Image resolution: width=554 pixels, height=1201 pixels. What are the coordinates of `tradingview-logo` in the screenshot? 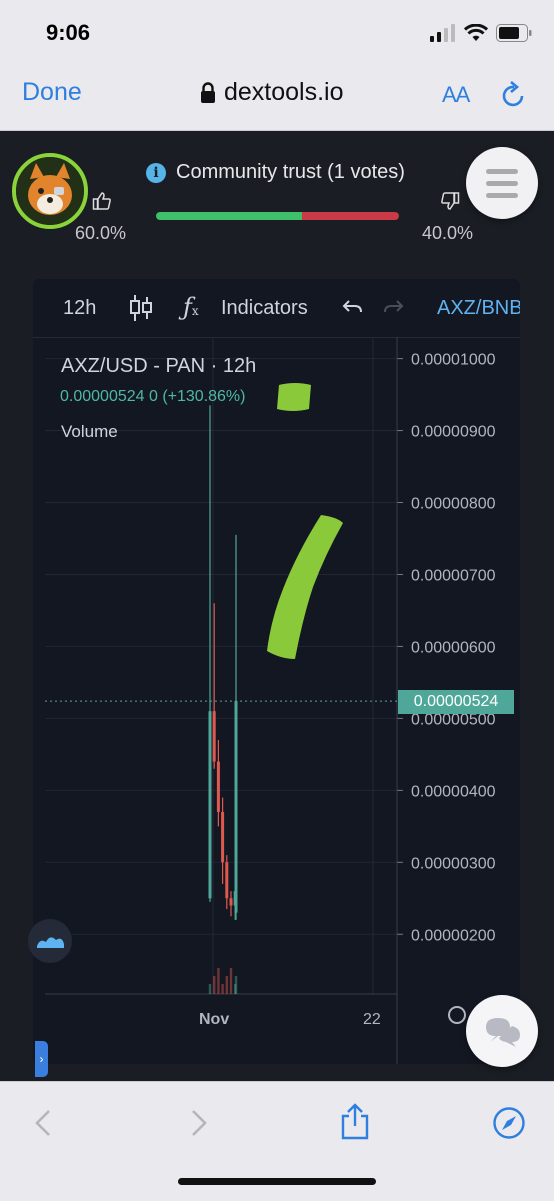 It's located at (50, 941).